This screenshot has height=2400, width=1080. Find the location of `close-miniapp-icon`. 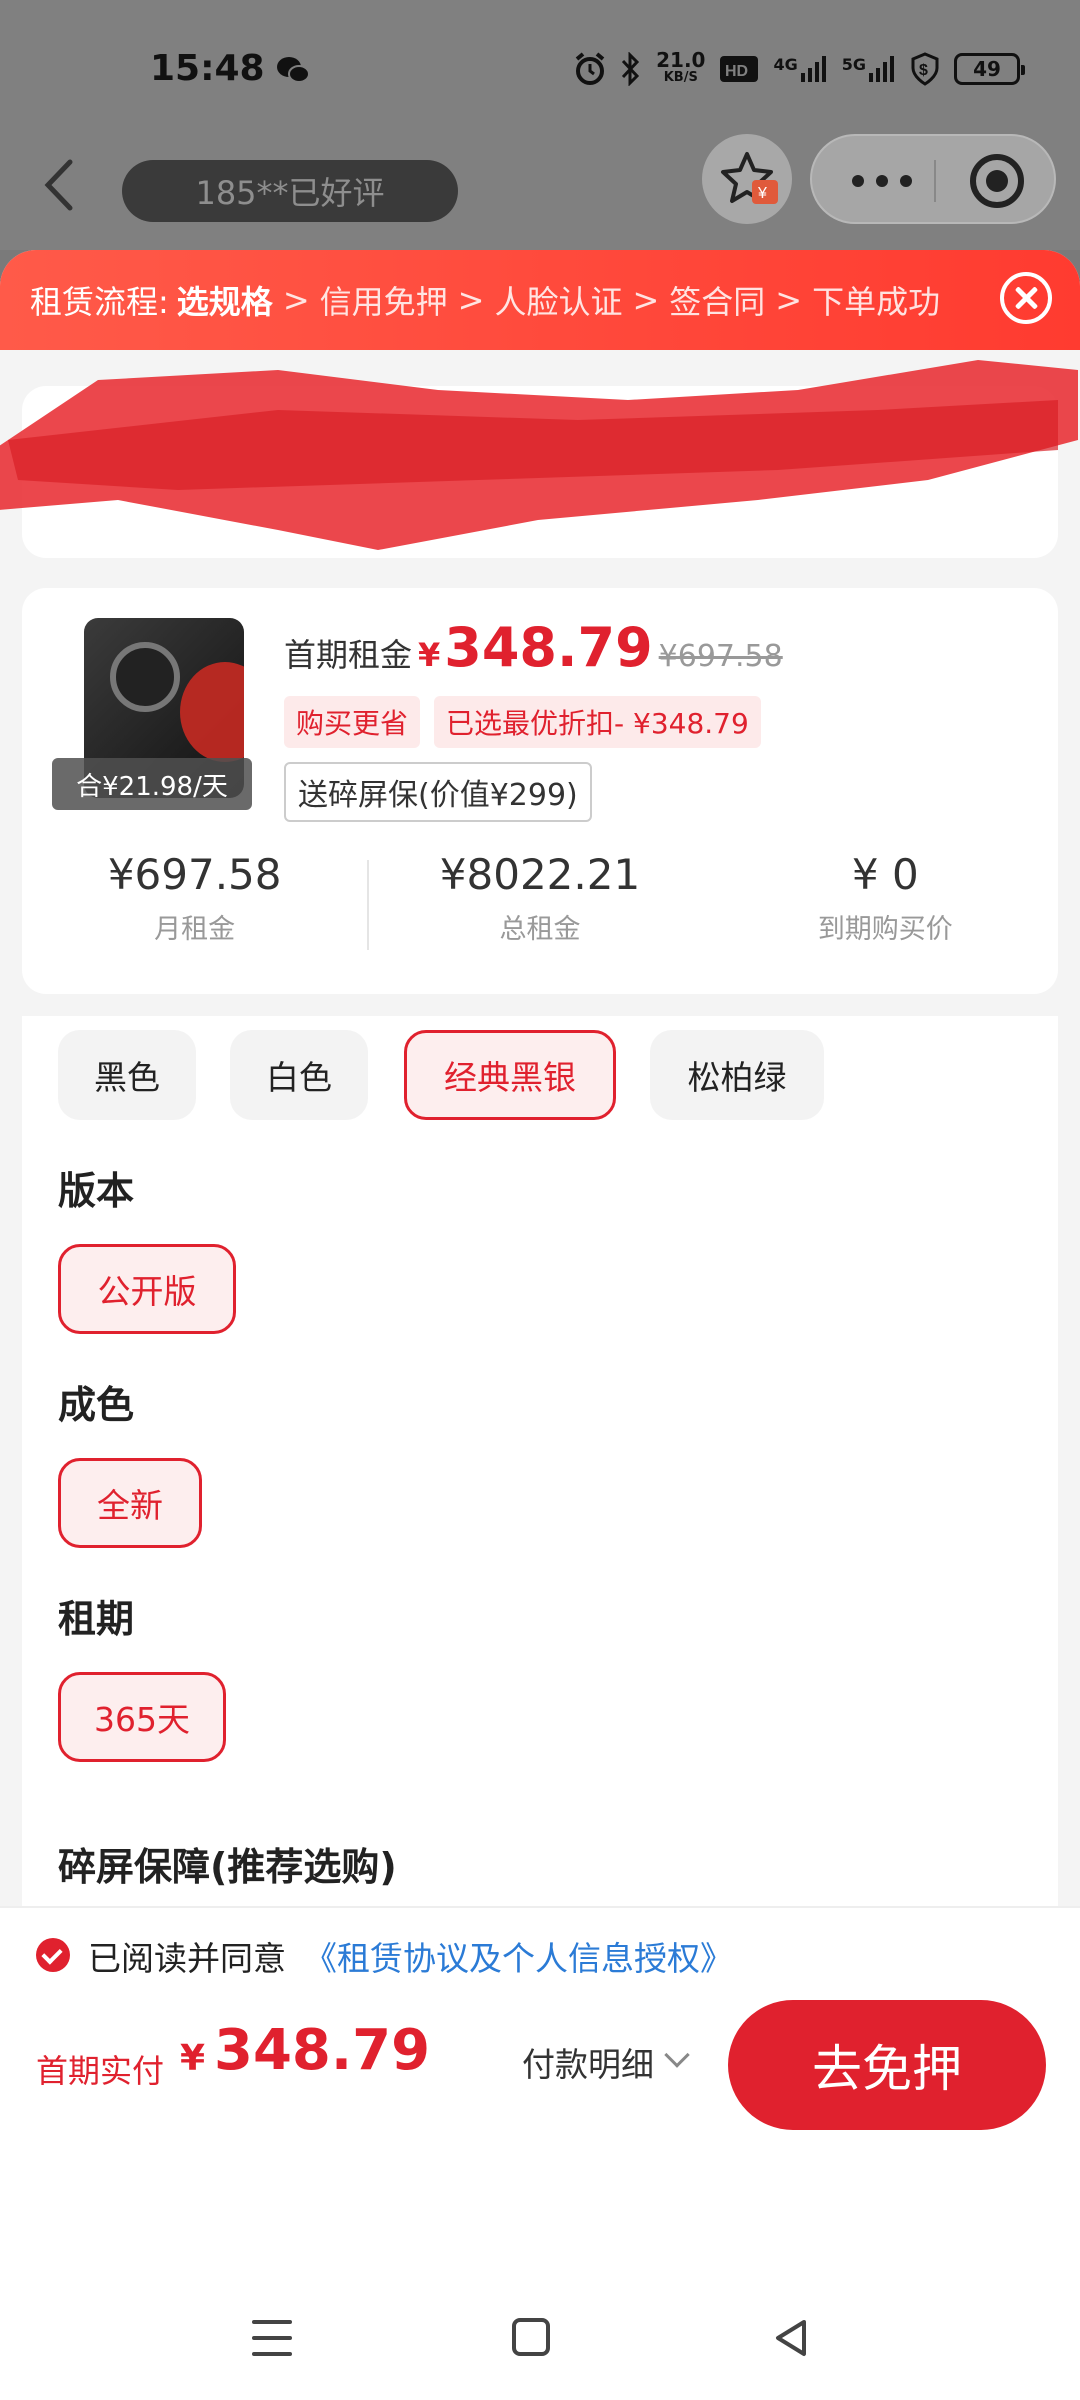

close-miniapp-icon is located at coordinates (997, 181).